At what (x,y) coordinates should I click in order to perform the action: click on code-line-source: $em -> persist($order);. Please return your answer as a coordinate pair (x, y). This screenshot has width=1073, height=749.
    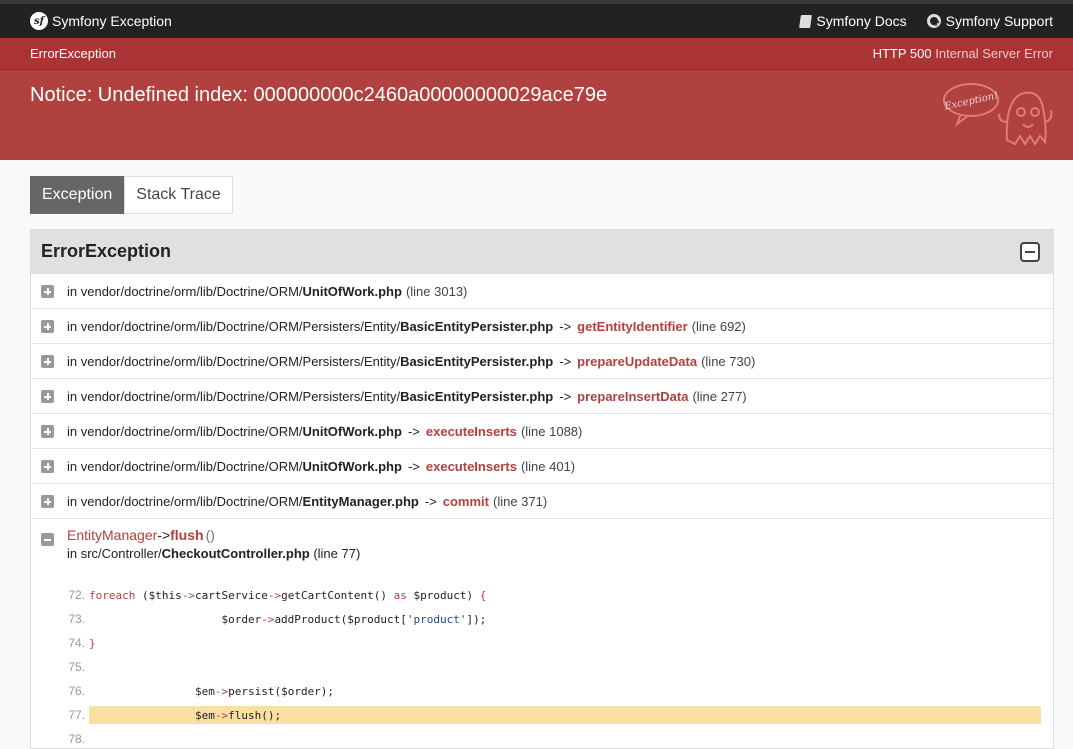
    Looking at the image, I should click on (212, 691).